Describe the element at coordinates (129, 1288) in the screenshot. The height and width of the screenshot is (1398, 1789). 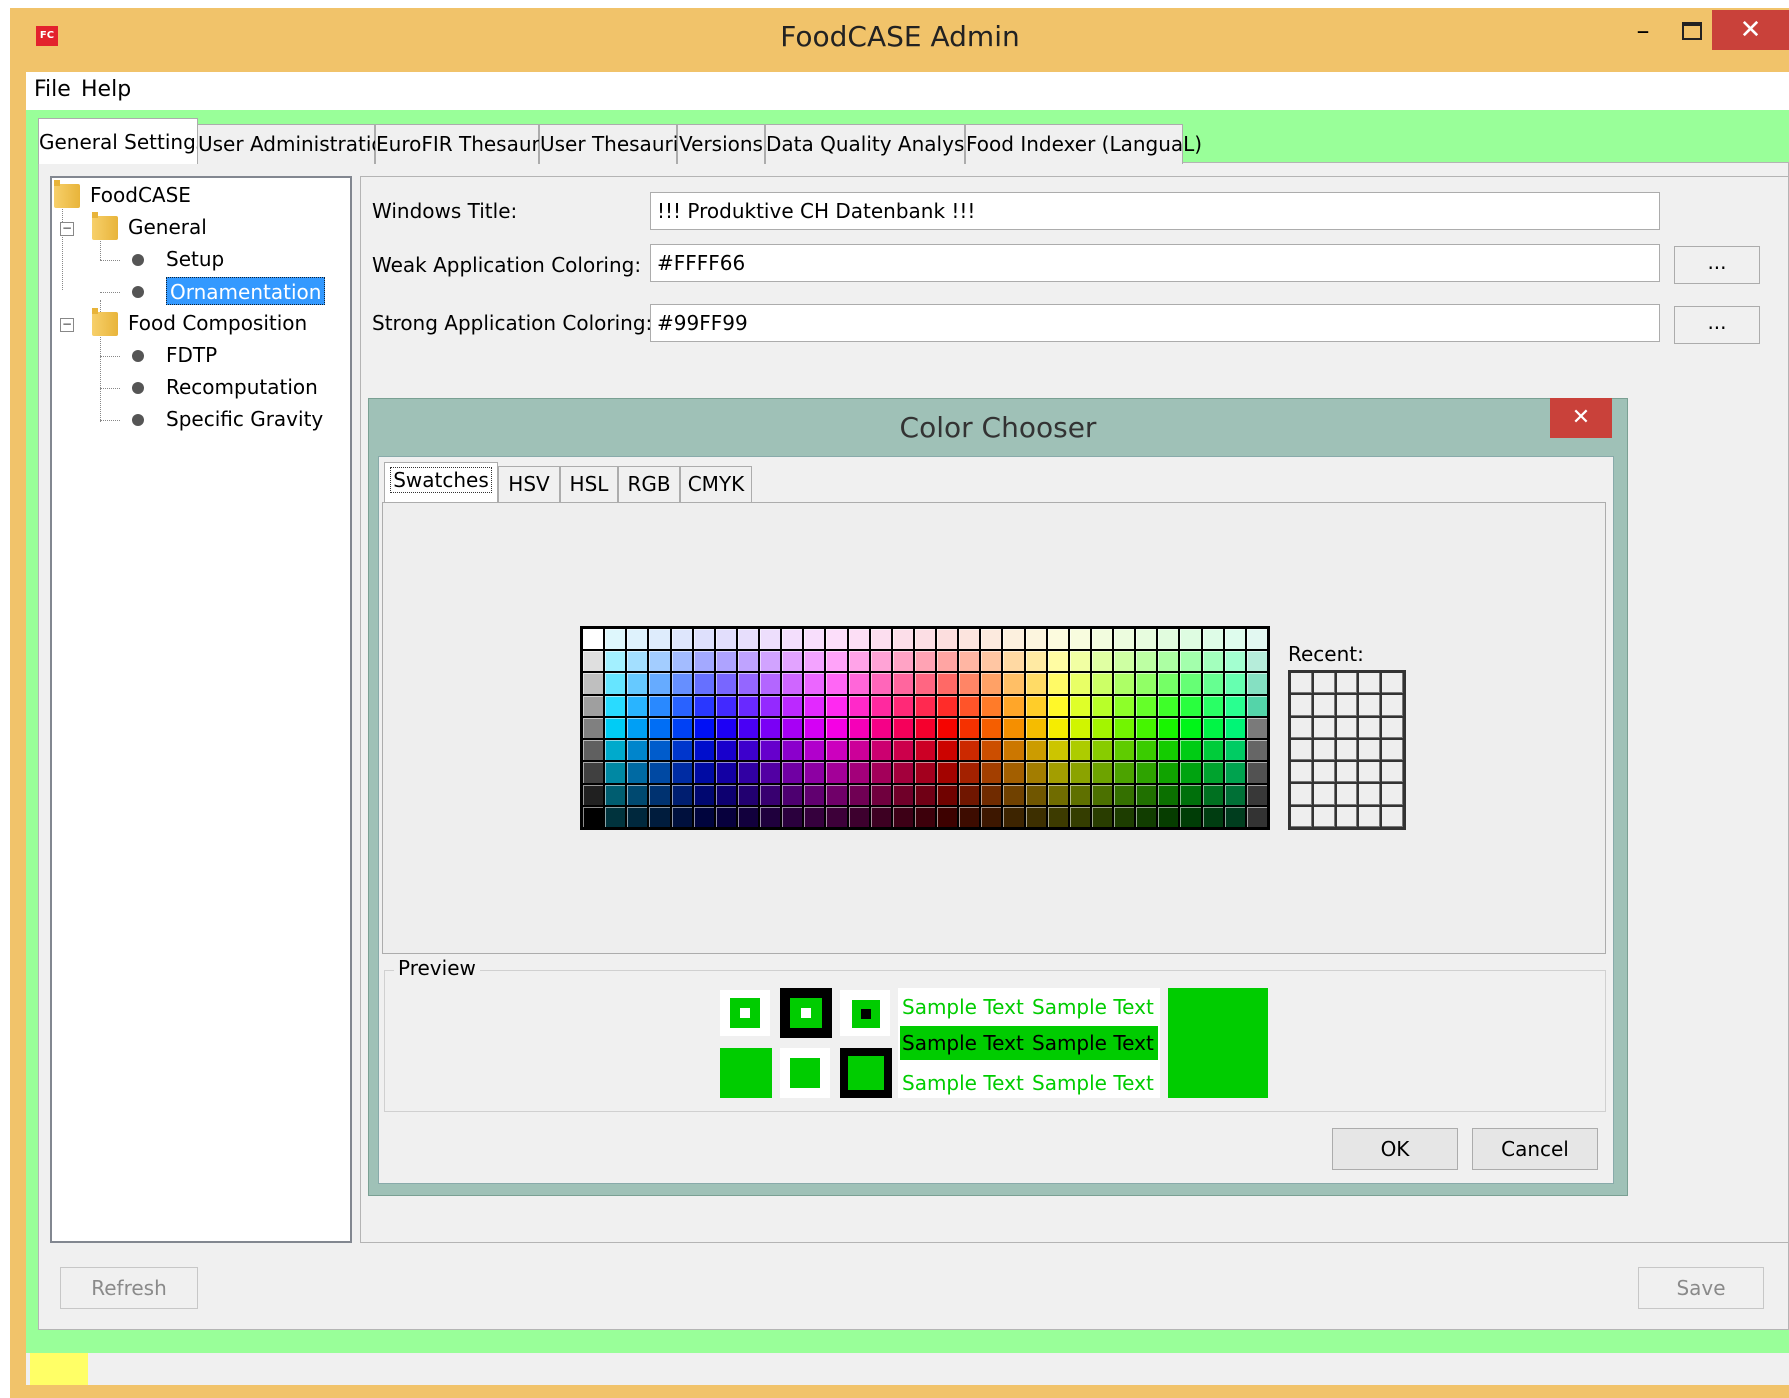
I see `refresh-button: Refresh` at that location.